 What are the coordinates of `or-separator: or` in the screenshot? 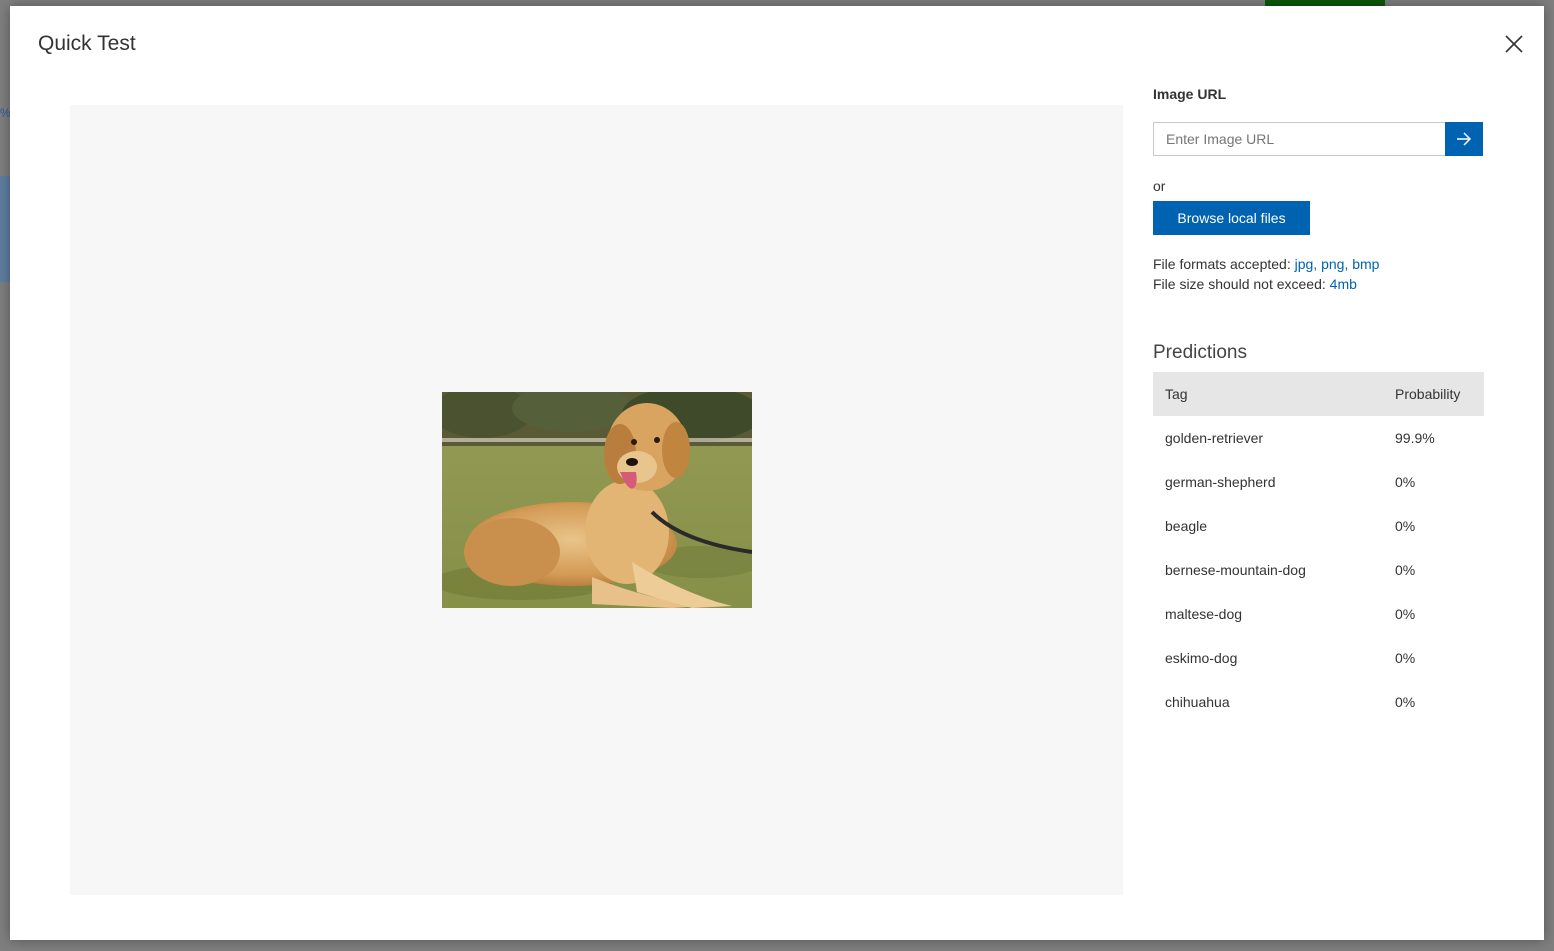 It's located at (1159, 186).